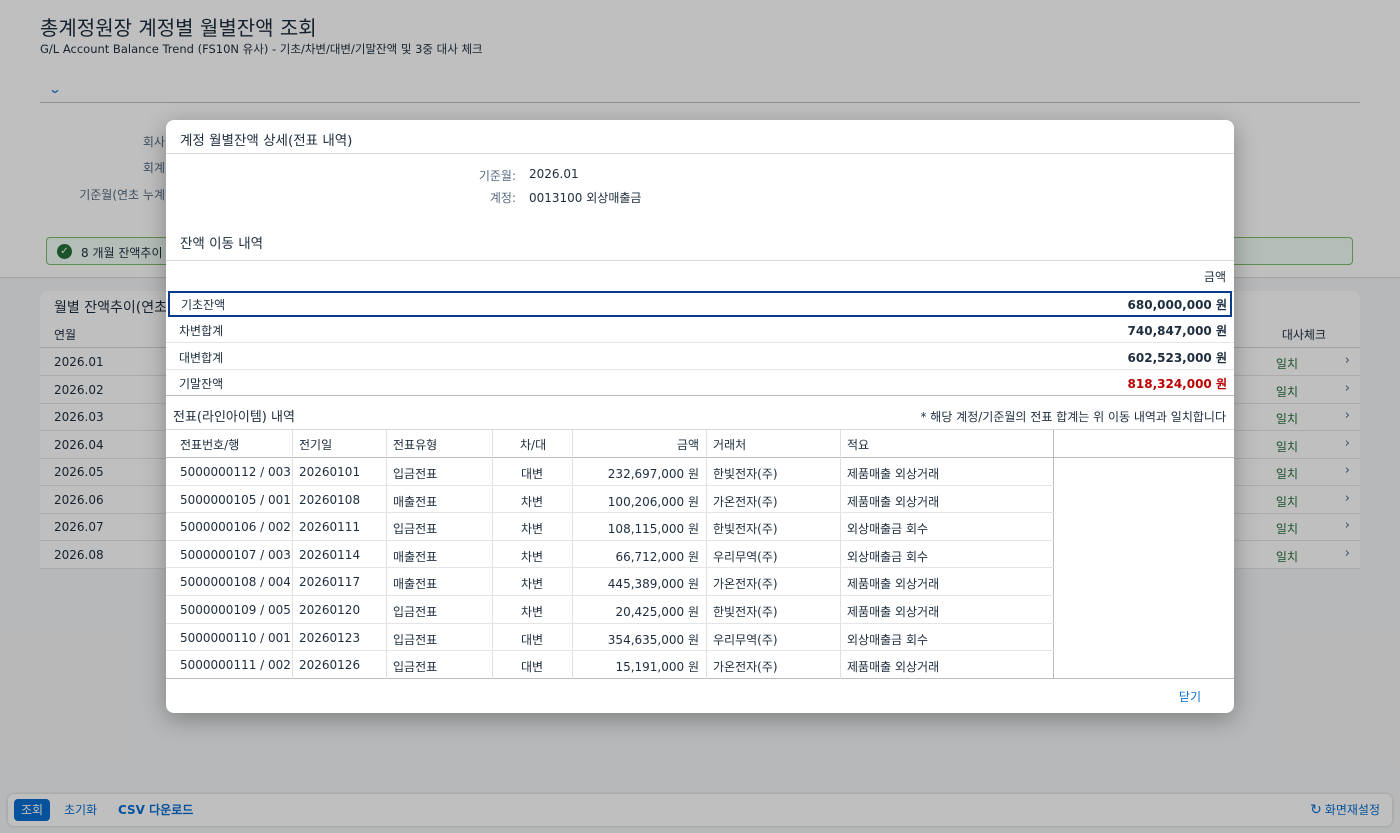 This screenshot has width=1400, height=833. Describe the element at coordinates (657, 612) in the screenshot. I see `doc-amount: 20,425,000 원` at that location.